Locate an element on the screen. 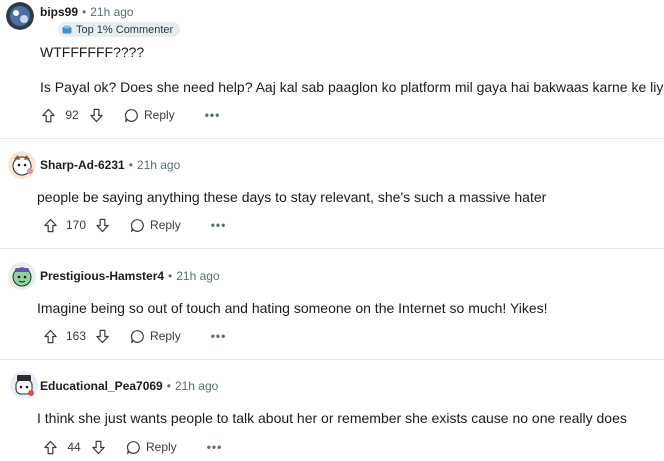 The width and height of the screenshot is (664, 461). flair-label: Top 1% Commenter is located at coordinates (125, 29).